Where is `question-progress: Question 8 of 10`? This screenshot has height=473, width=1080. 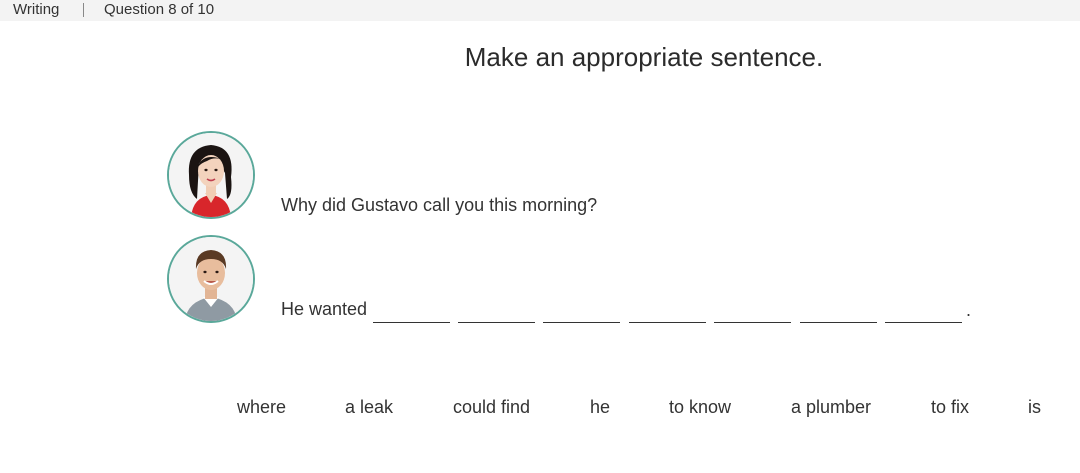
question-progress: Question 8 of 10 is located at coordinates (159, 9).